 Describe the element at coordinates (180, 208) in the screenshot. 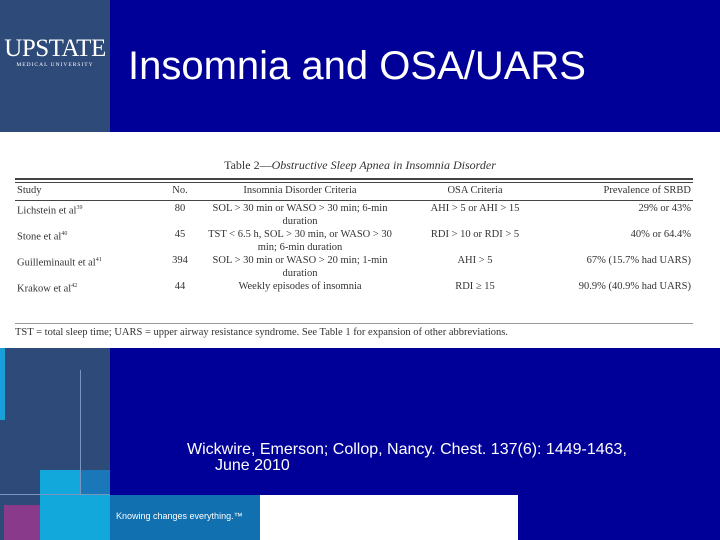

I see `count: 80` at that location.